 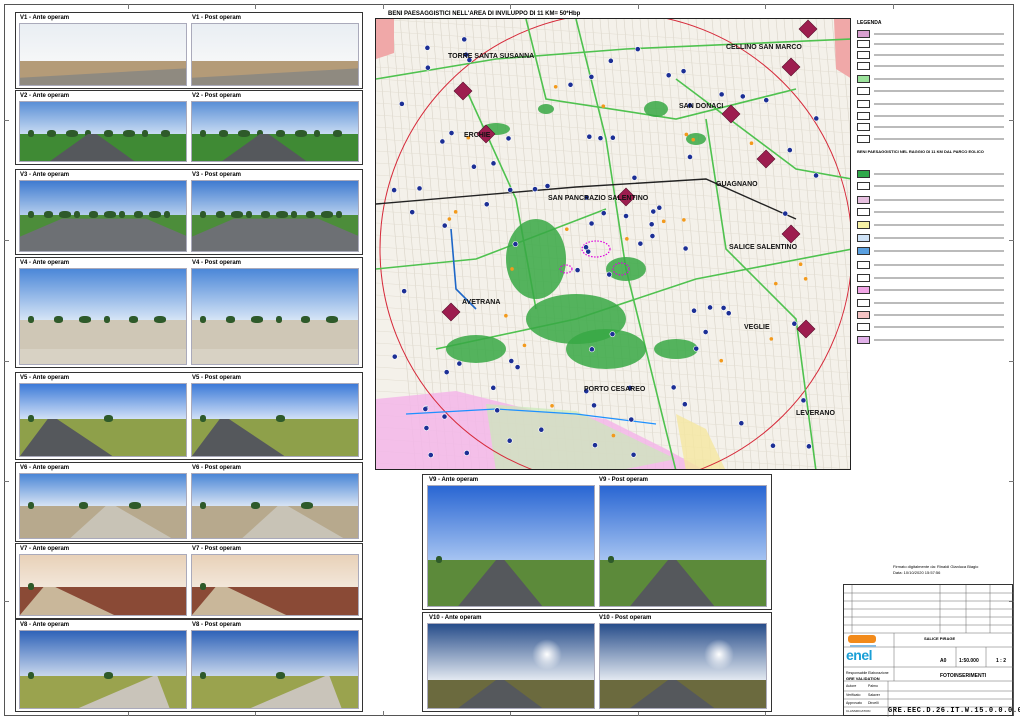 I want to click on photo-panel-v3: V3 - Ante operam V3 - Post operam, so click(x=189, y=212).